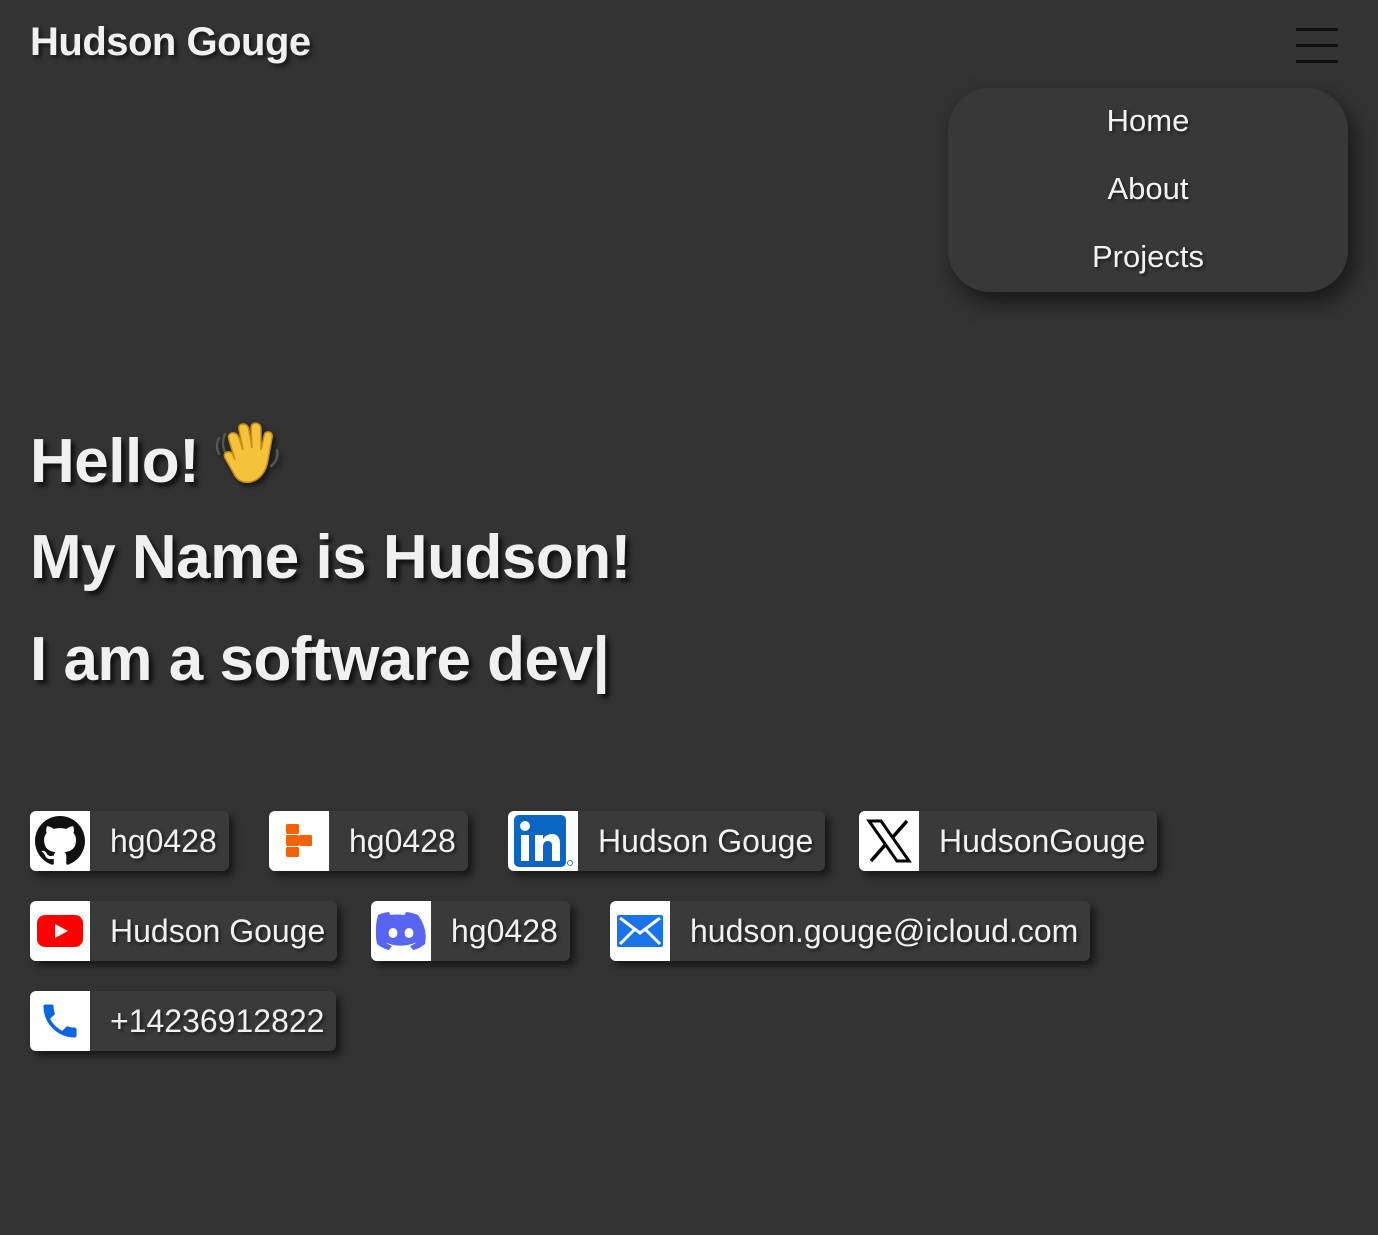 The width and height of the screenshot is (1378, 1235). What do you see at coordinates (884, 931) in the screenshot?
I see `contact-label: hudson.gouge@icloud.com` at bounding box center [884, 931].